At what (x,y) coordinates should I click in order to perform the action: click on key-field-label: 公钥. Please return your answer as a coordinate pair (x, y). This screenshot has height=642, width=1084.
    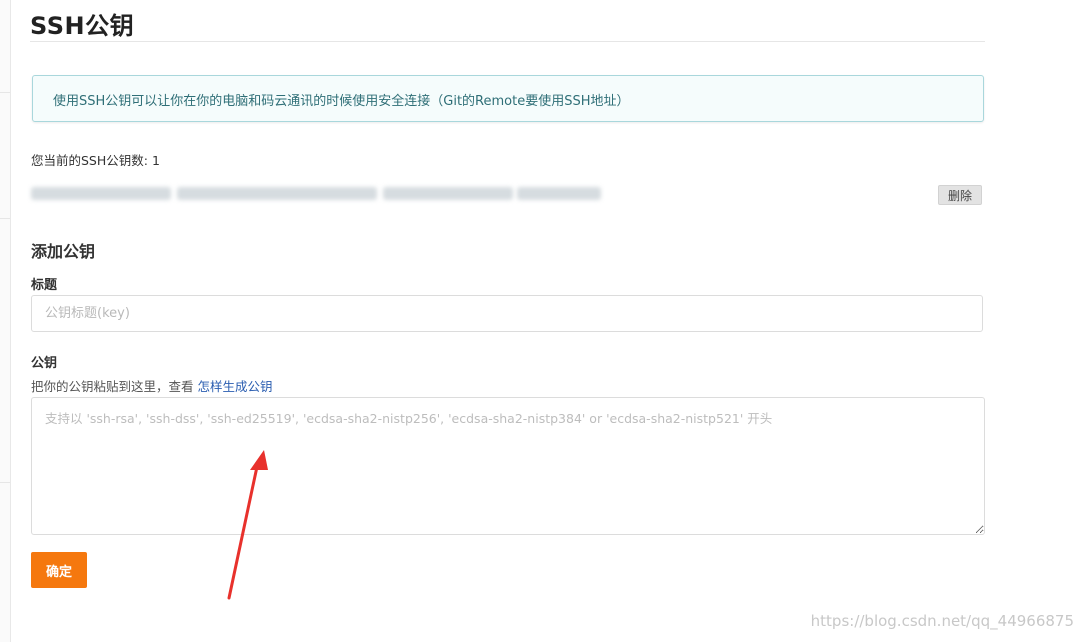
    Looking at the image, I should click on (44, 363).